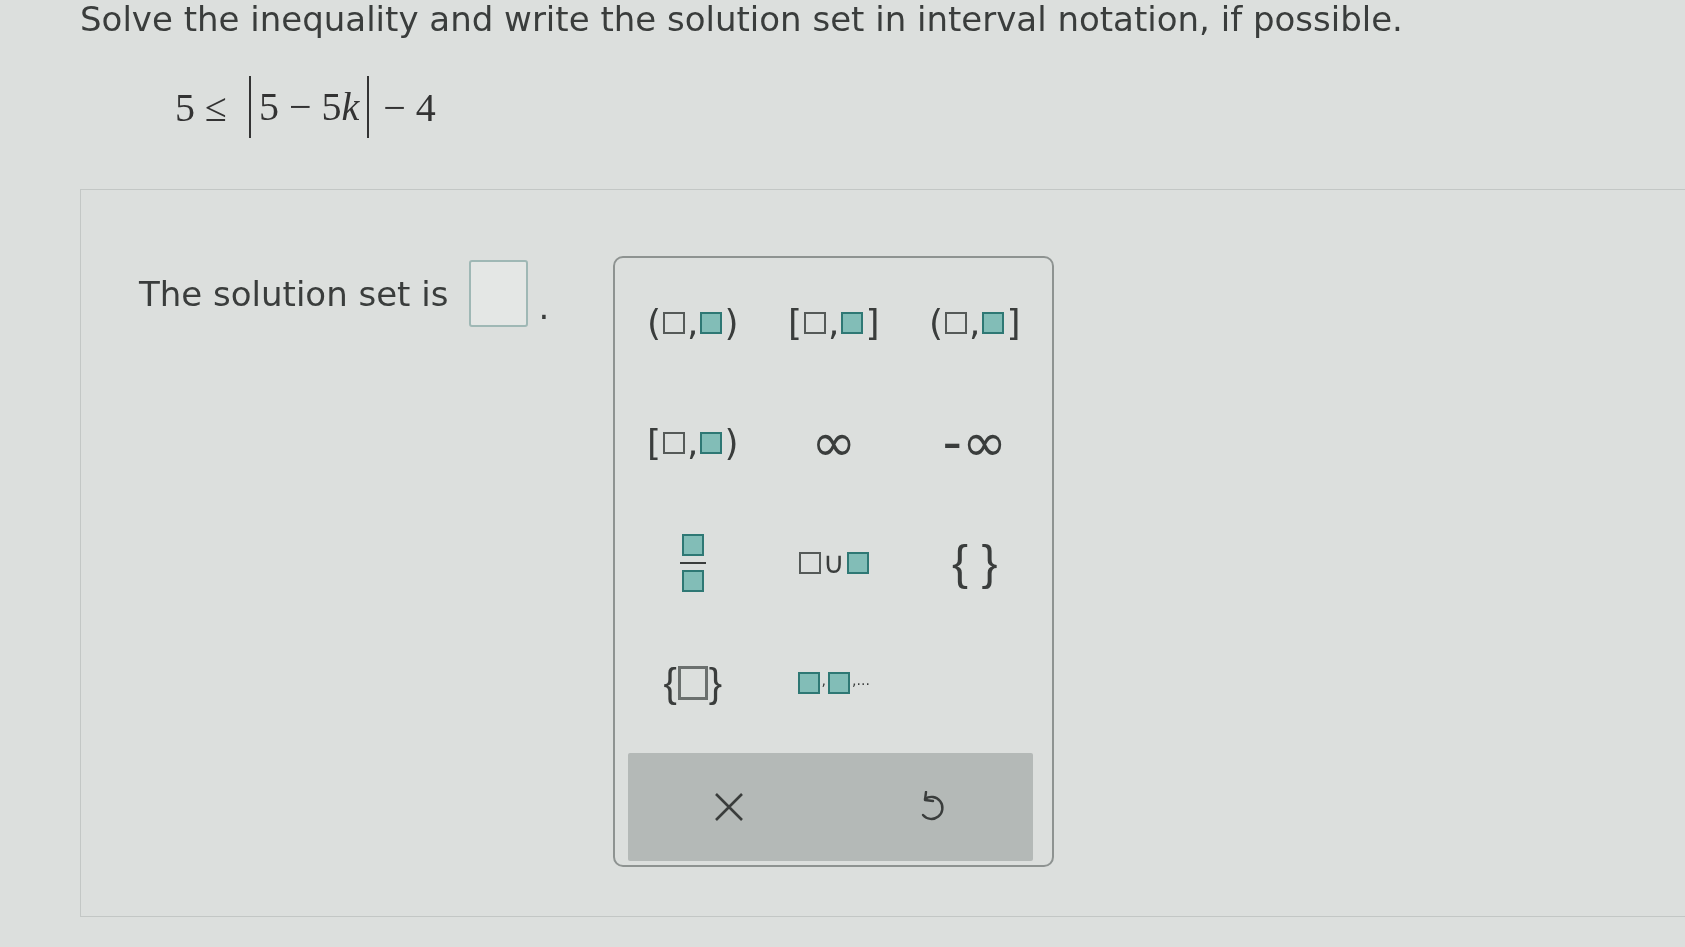 The width and height of the screenshot is (1685, 947). I want to click on interval-button: ( , ), so click(692, 323).